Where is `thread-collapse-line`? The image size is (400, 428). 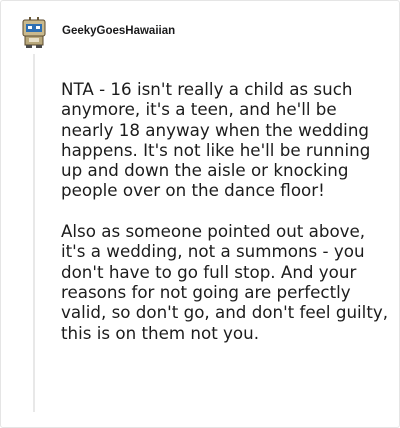
thread-collapse-line is located at coordinates (34, 233).